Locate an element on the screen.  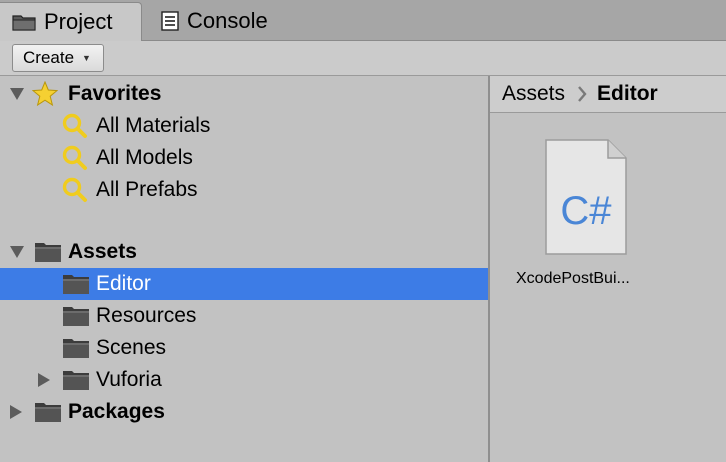
star-icon is located at coordinates (45, 94).